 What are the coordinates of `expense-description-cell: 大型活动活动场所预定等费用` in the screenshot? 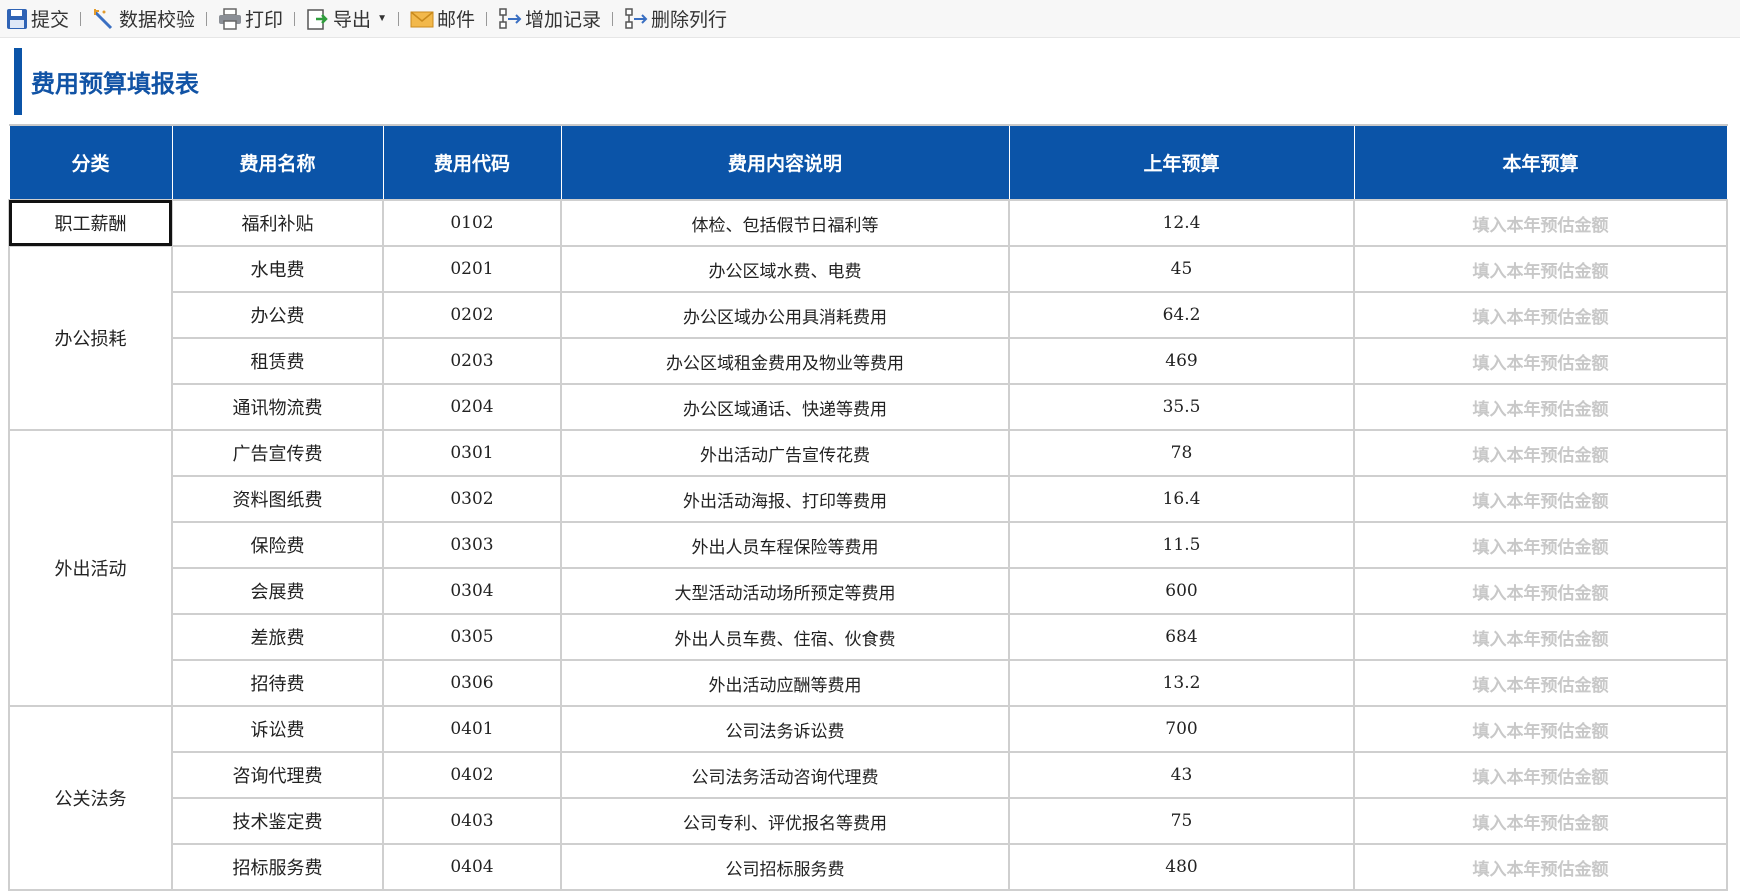 It's located at (785, 591).